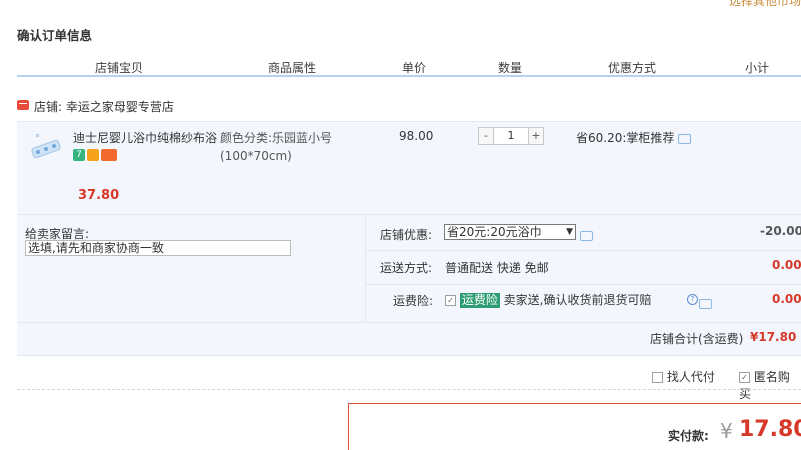 The image size is (801, 450). What do you see at coordinates (770, 429) in the screenshot?
I see `payment-amount: 17.80` at bounding box center [770, 429].